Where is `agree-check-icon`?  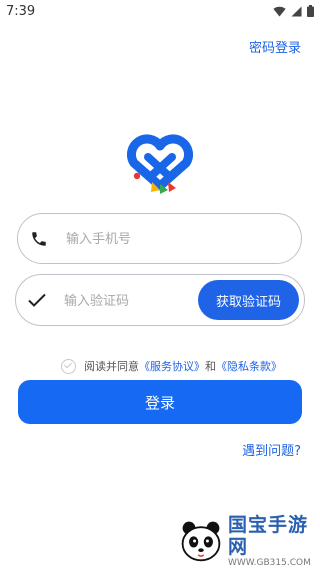
agree-check-icon is located at coordinates (68, 366).